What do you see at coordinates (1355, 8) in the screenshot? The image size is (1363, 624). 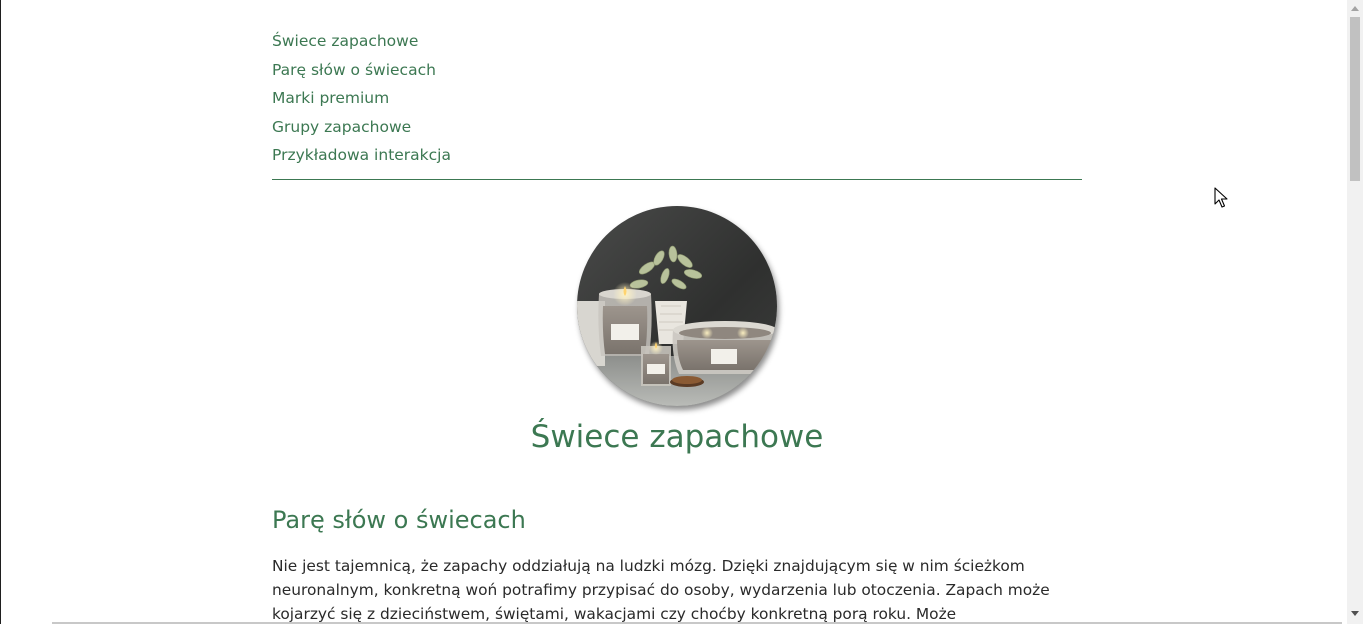 I see `chevron-up-icon` at bounding box center [1355, 8].